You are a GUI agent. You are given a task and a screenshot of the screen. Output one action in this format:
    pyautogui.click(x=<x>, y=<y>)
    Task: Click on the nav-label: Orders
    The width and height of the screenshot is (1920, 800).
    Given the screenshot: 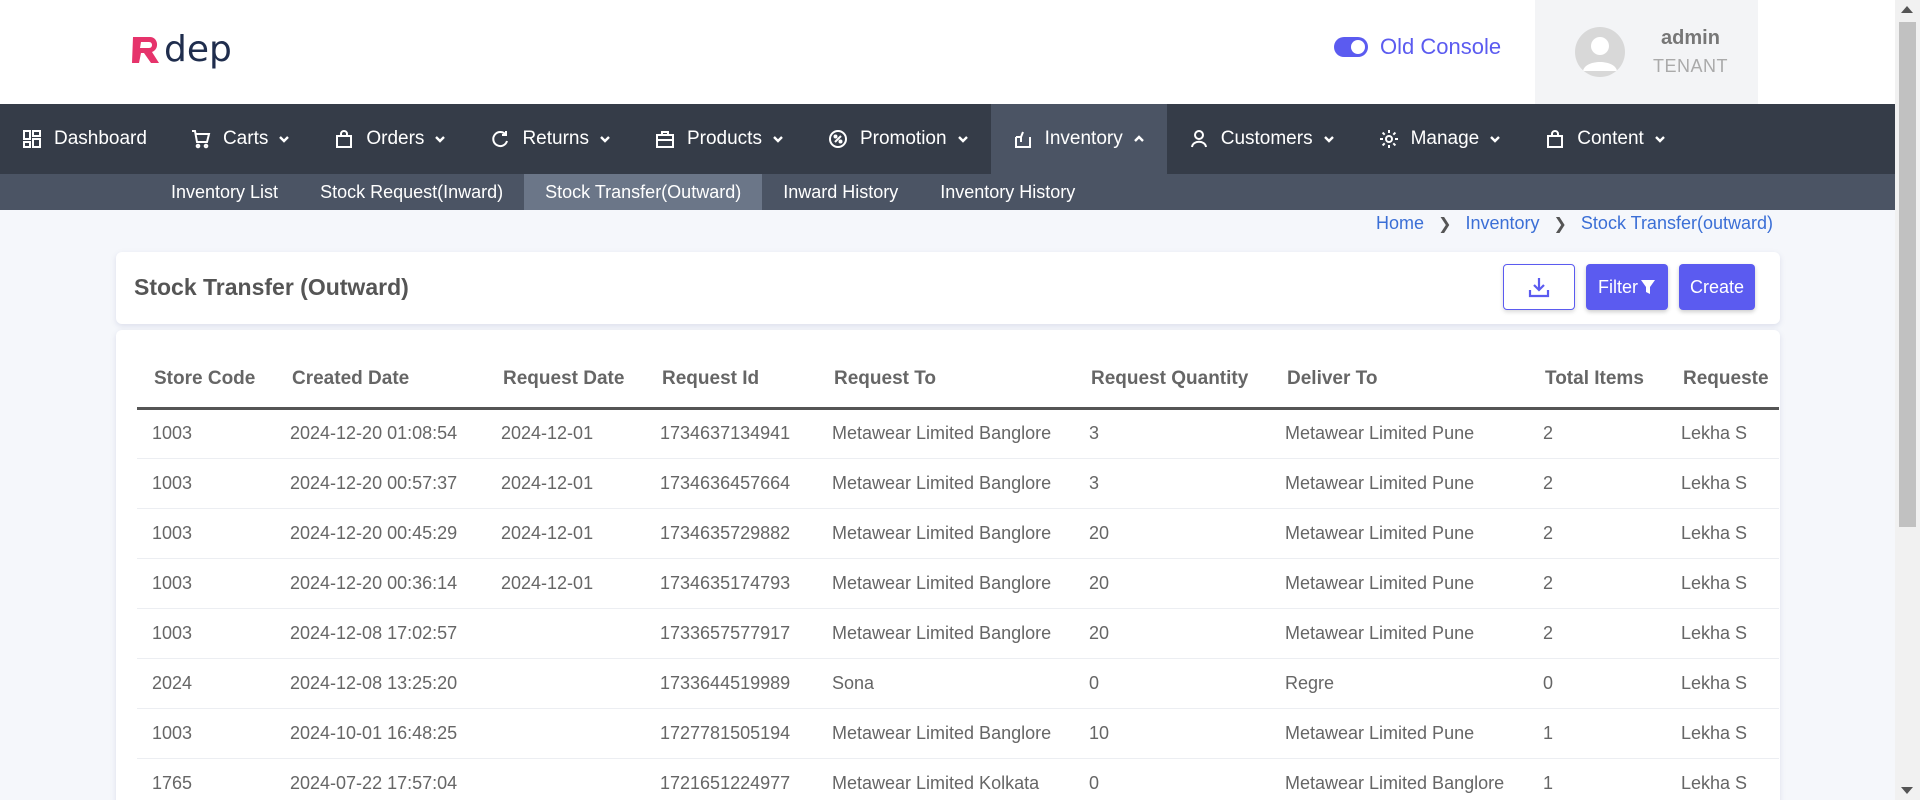 What is the action you would take?
    pyautogui.click(x=395, y=138)
    